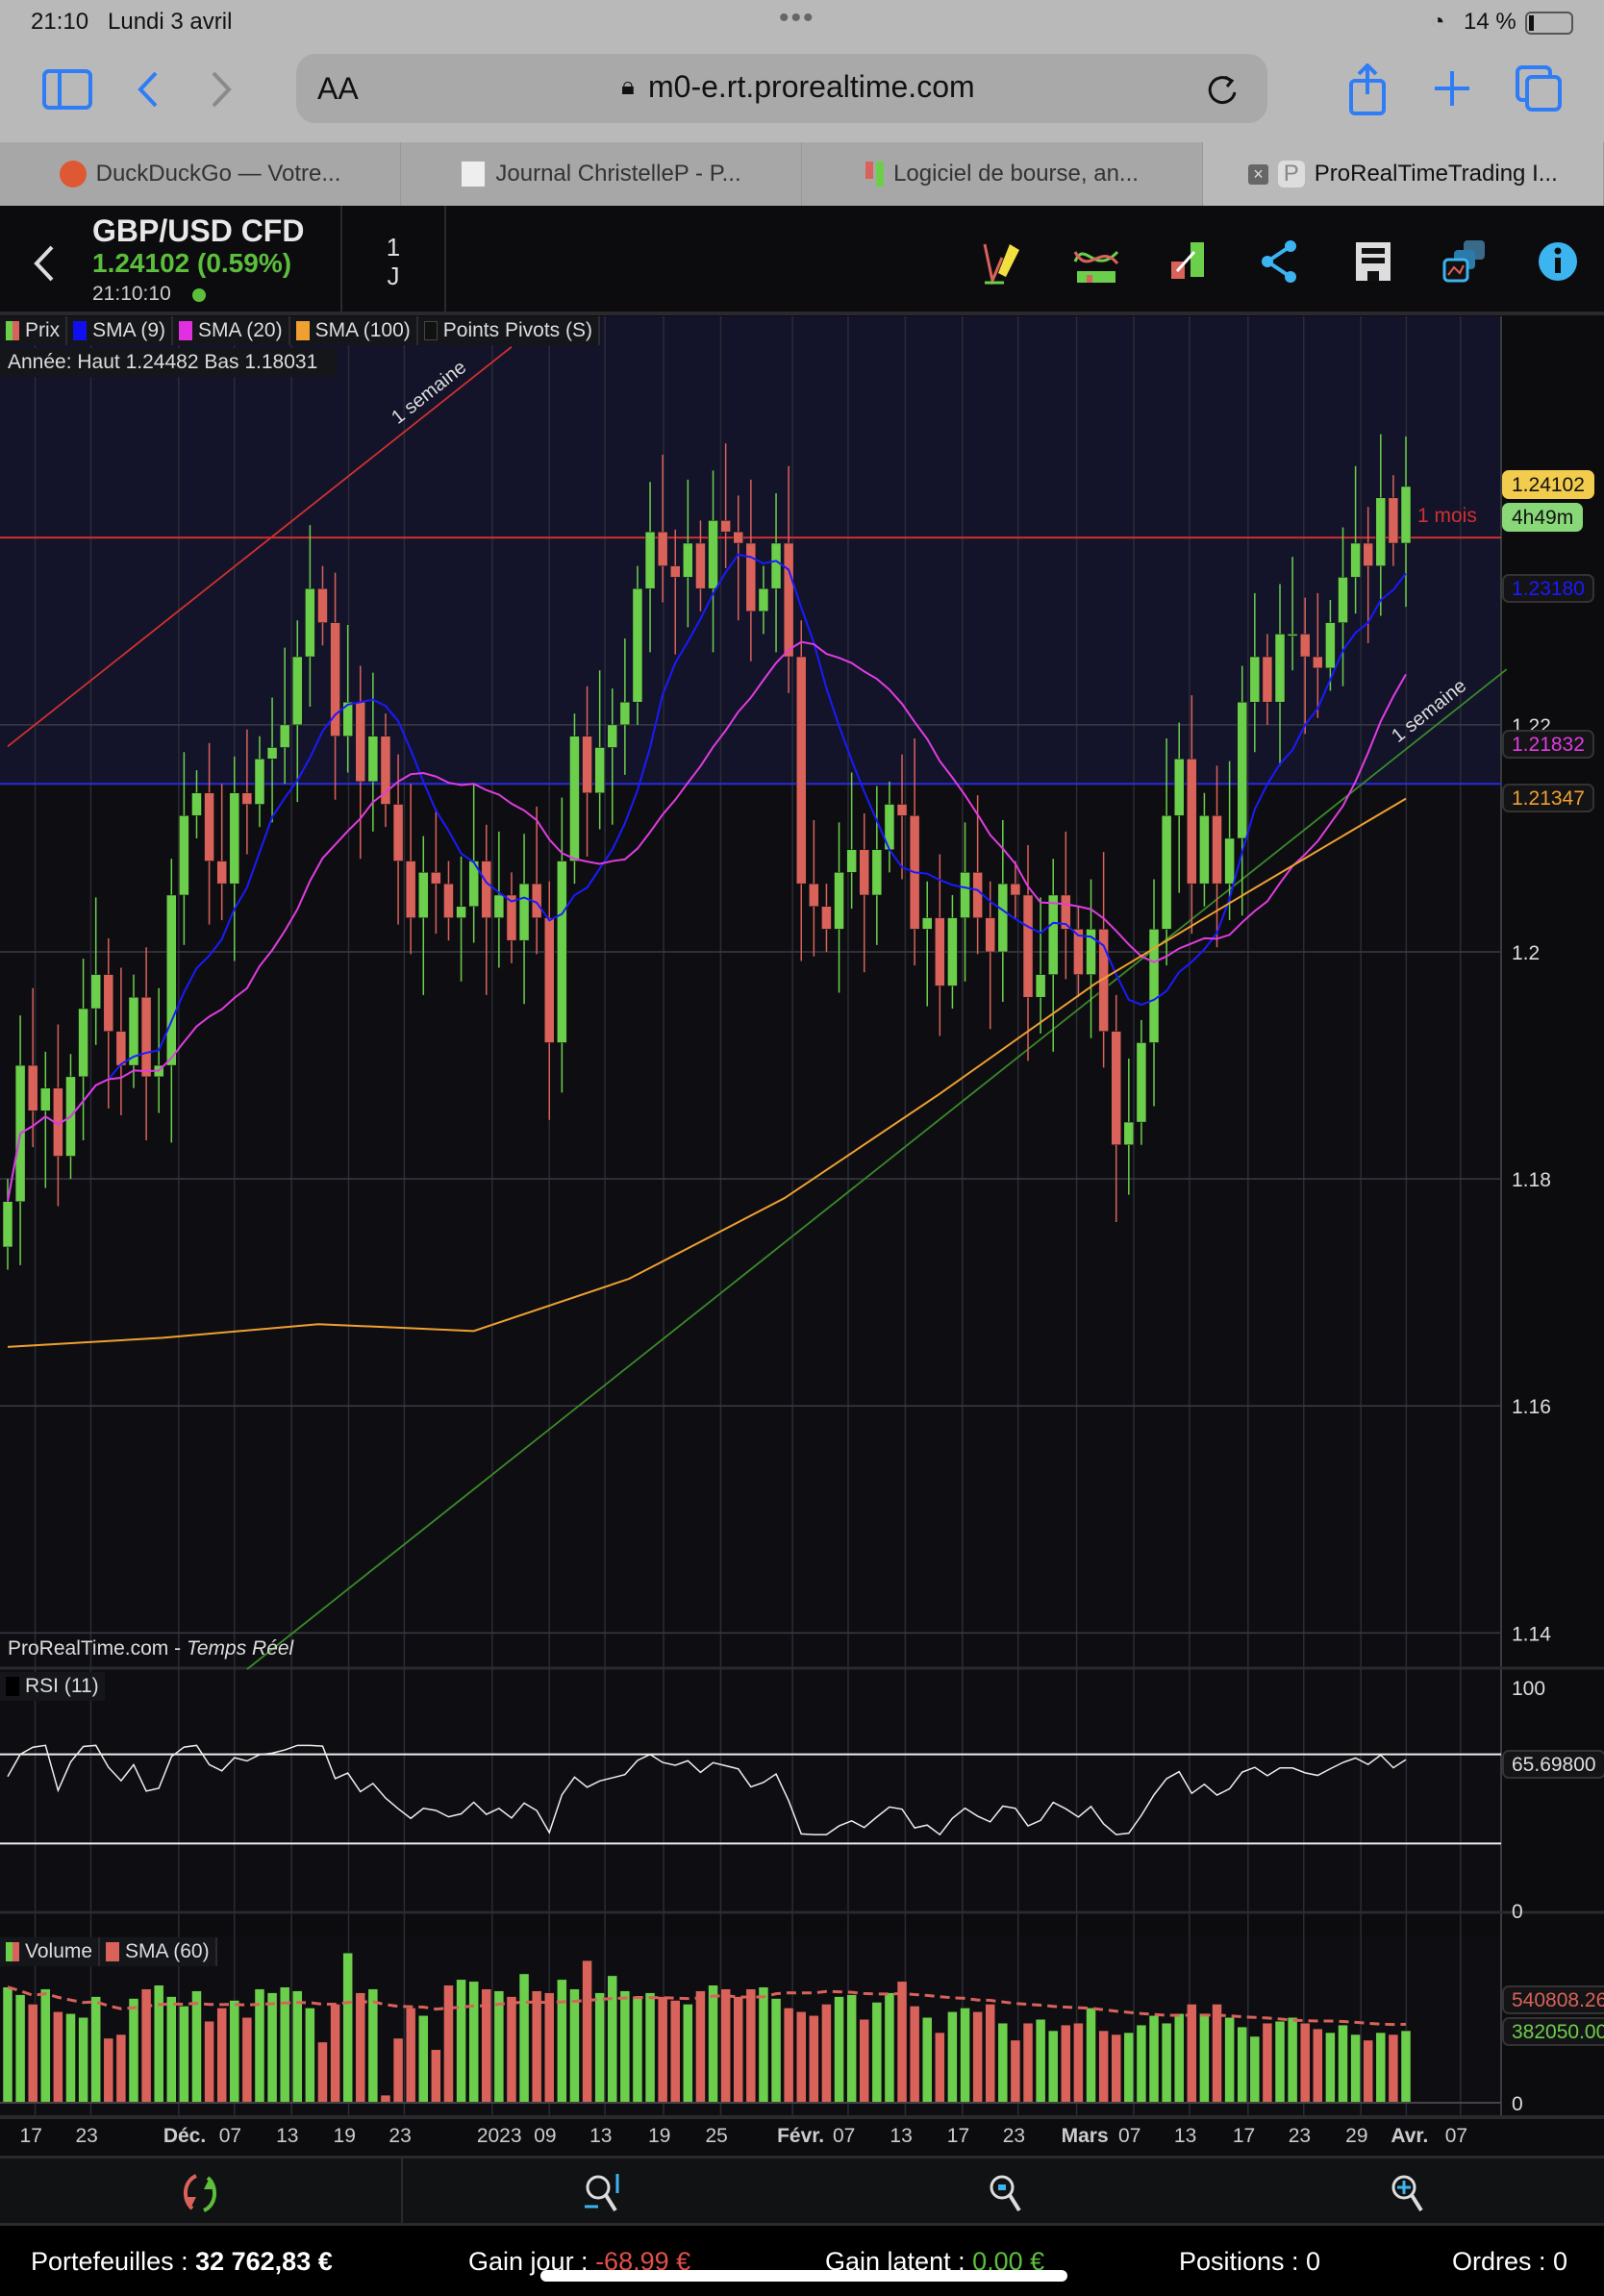 The height and width of the screenshot is (2296, 1604). I want to click on prorealtime-favicon-icon: P, so click(1291, 174).